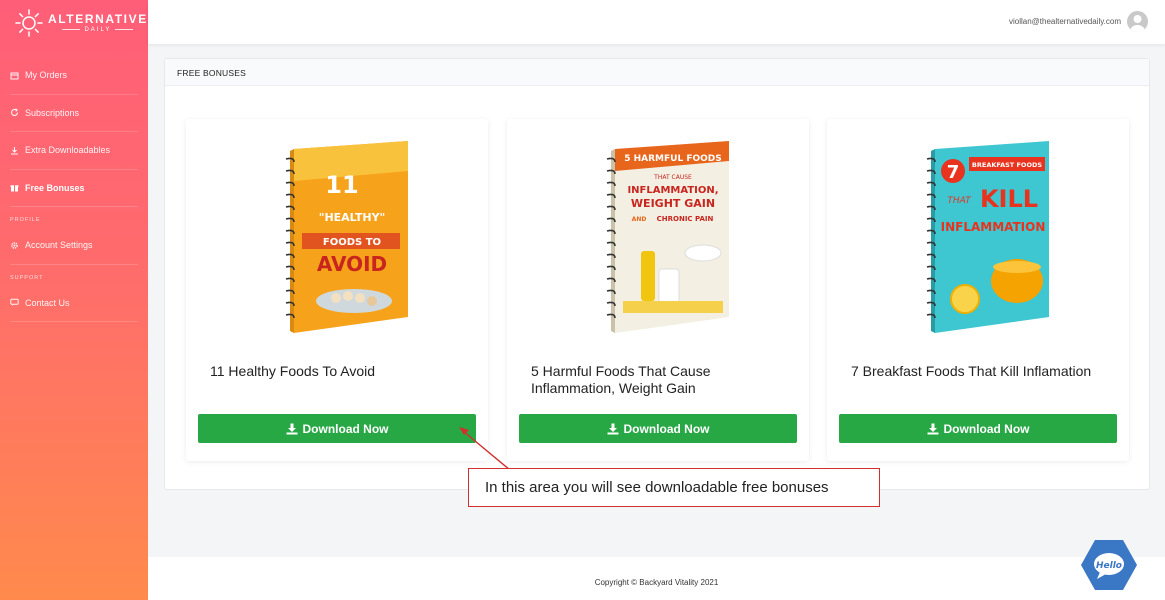 This screenshot has height=600, width=1165. What do you see at coordinates (672, 177) in the screenshot?
I see `cover-line2: THAT CAUSE` at bounding box center [672, 177].